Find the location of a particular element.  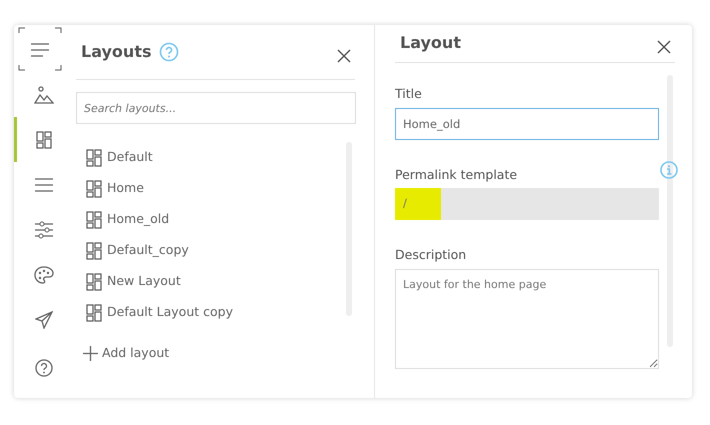

panel-title: Layout is located at coordinates (430, 43).